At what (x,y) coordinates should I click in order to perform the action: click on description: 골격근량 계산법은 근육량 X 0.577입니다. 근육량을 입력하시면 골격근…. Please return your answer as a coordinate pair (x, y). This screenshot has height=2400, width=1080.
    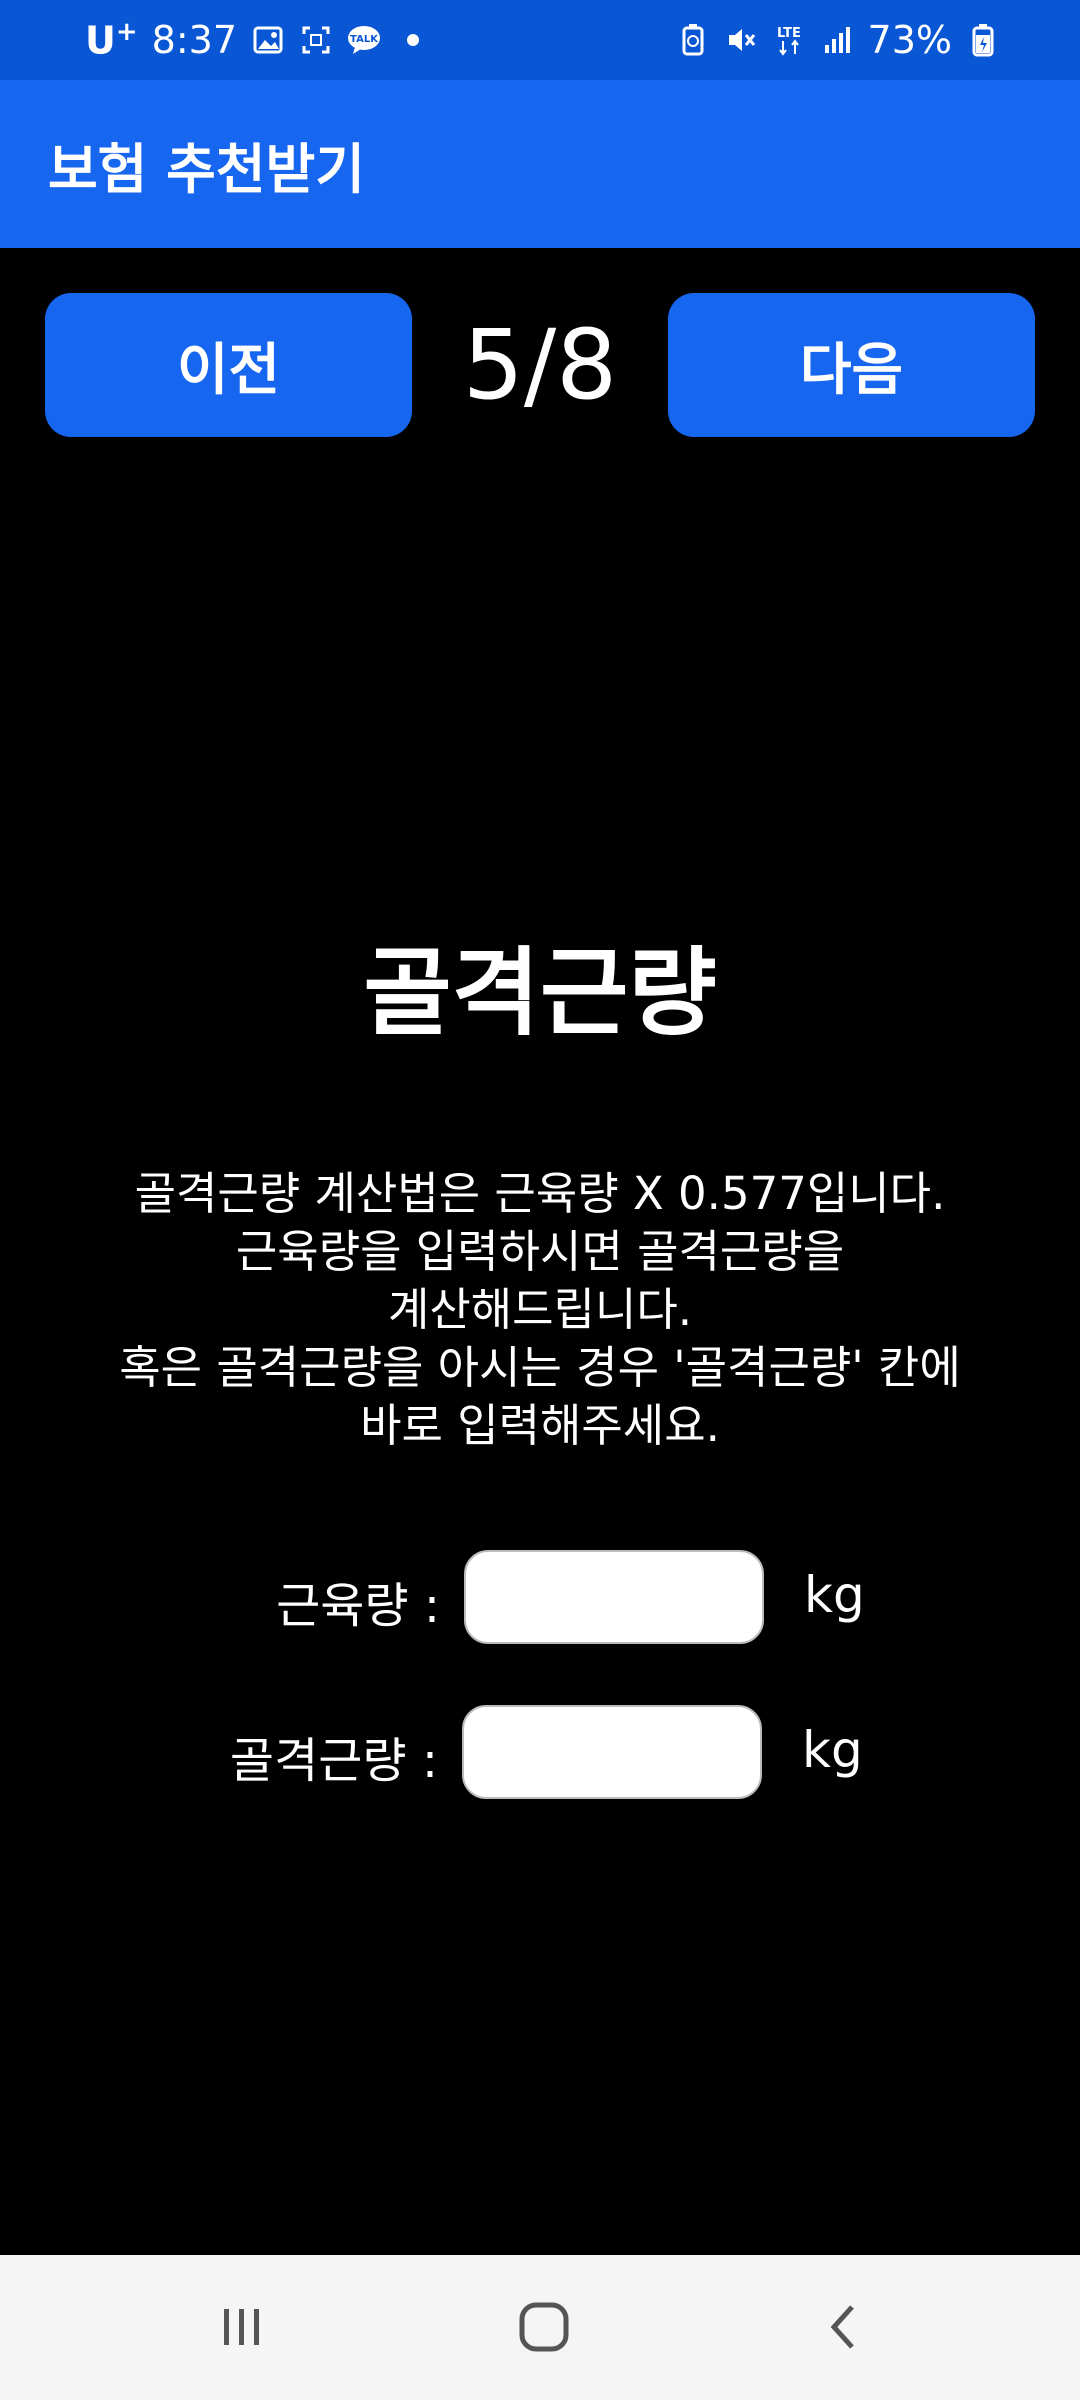
    Looking at the image, I should click on (540, 1310).